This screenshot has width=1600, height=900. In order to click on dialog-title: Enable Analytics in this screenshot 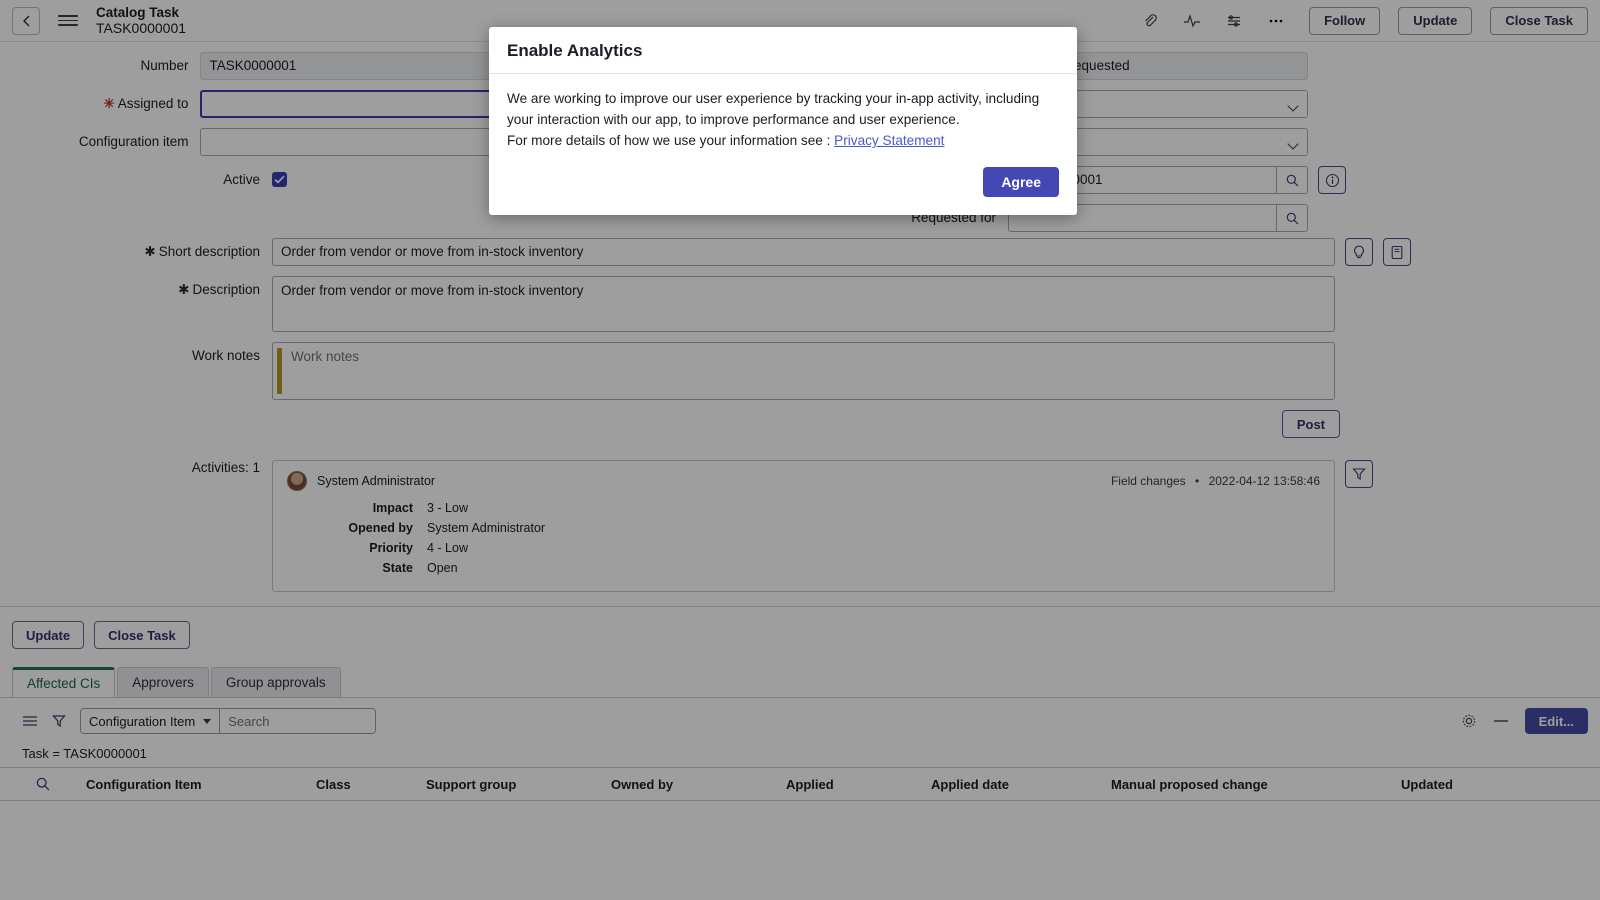, I will do `click(575, 50)`.